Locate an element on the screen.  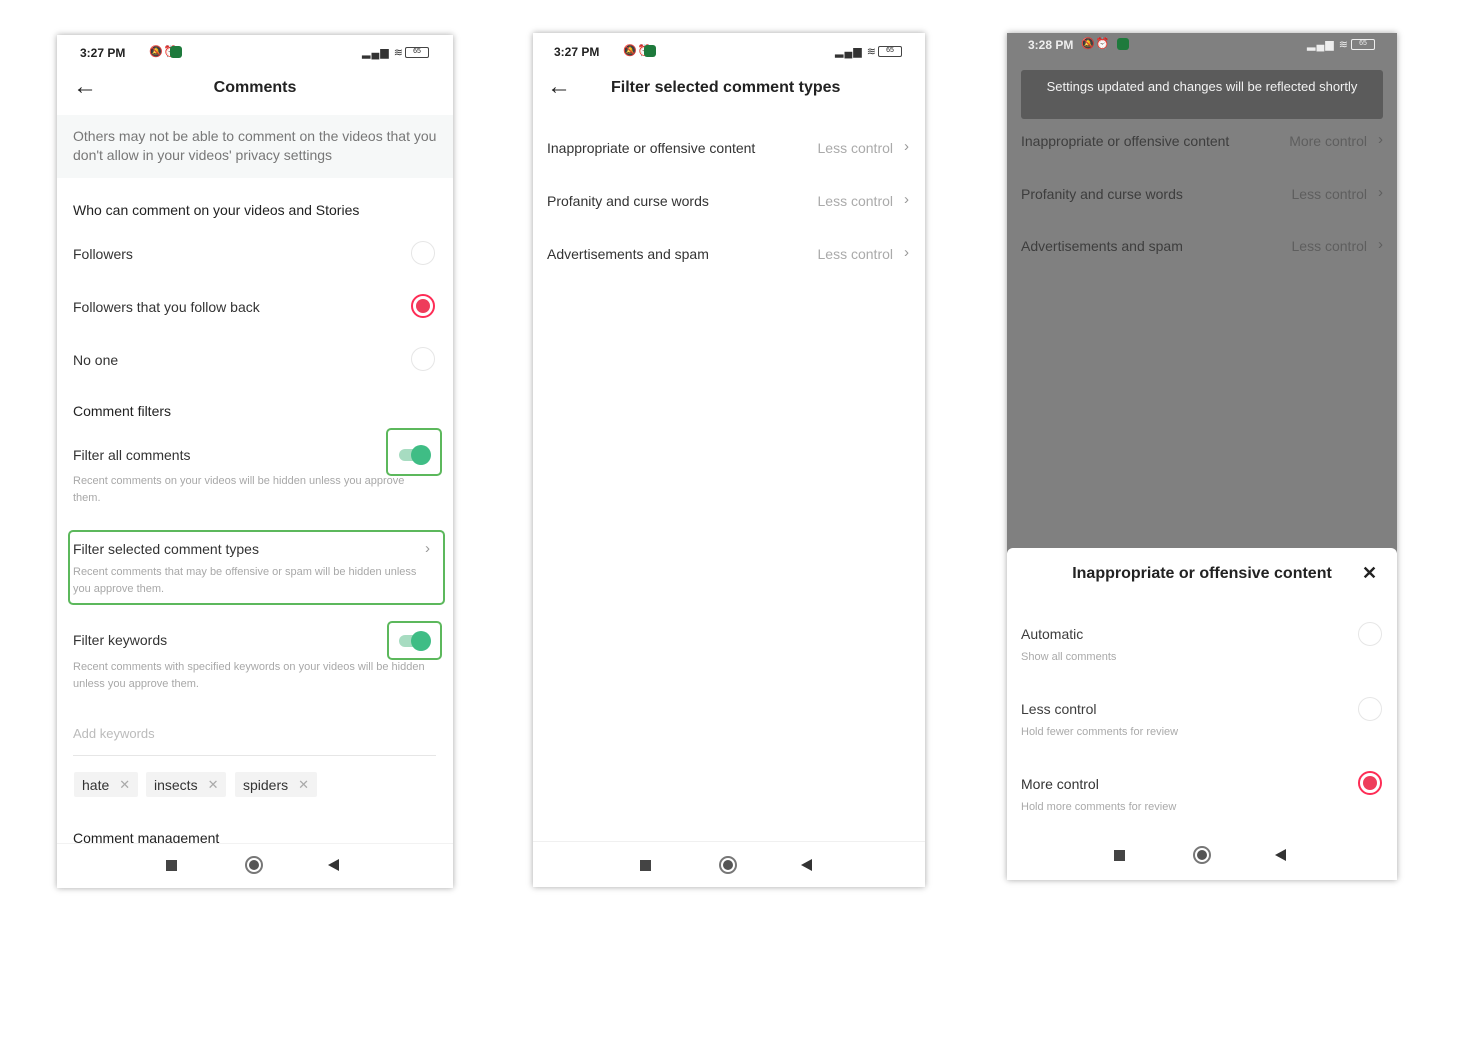
keyword-text: hate is located at coordinates (96, 784).